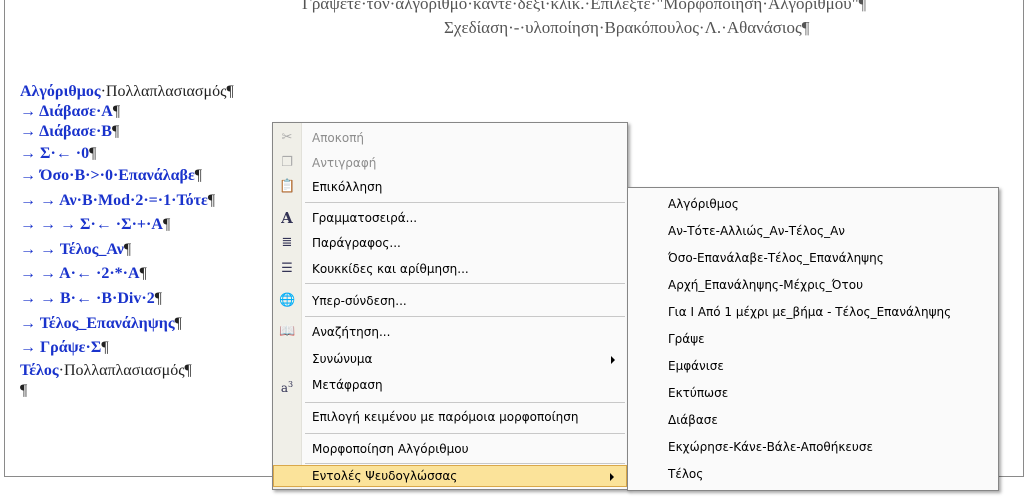 The width and height of the screenshot is (1029, 497). I want to click on doc-line-1: Αλγόριθμος·Πολλαπλασιασμός¶, so click(127, 92).